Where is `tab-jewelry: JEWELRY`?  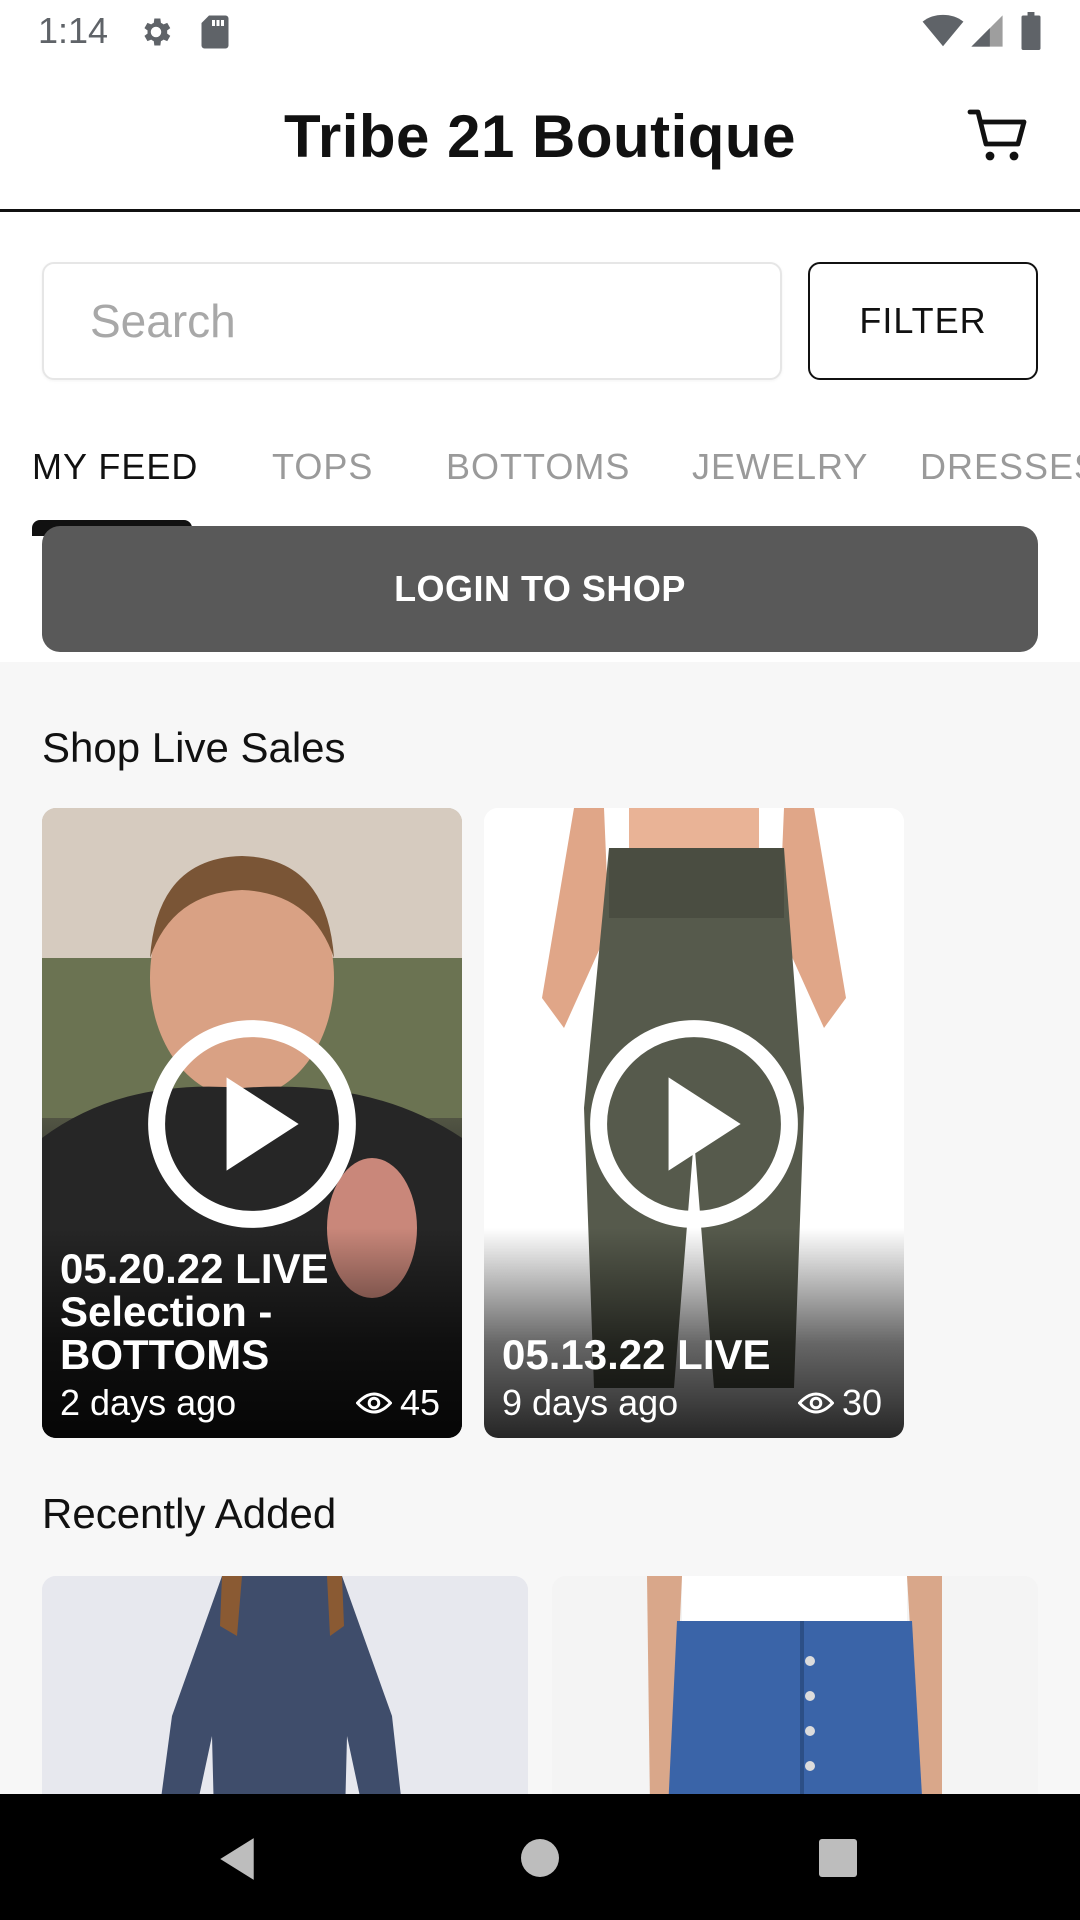 tab-jewelry: JEWELRY is located at coordinates (780, 467).